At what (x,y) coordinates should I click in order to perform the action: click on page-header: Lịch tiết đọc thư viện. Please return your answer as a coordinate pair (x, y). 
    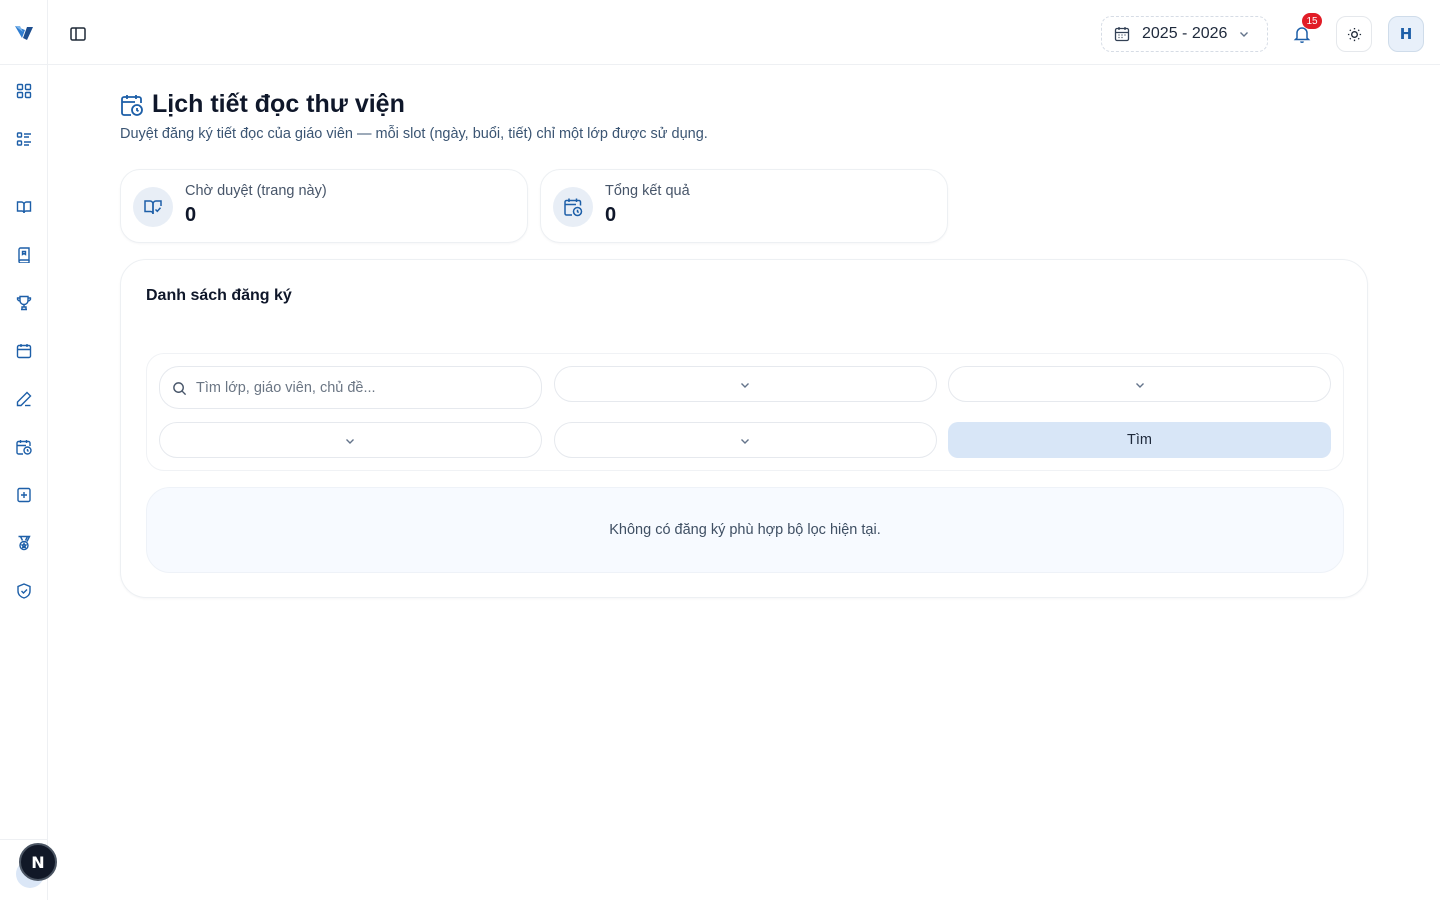
    Looking at the image, I should click on (262, 104).